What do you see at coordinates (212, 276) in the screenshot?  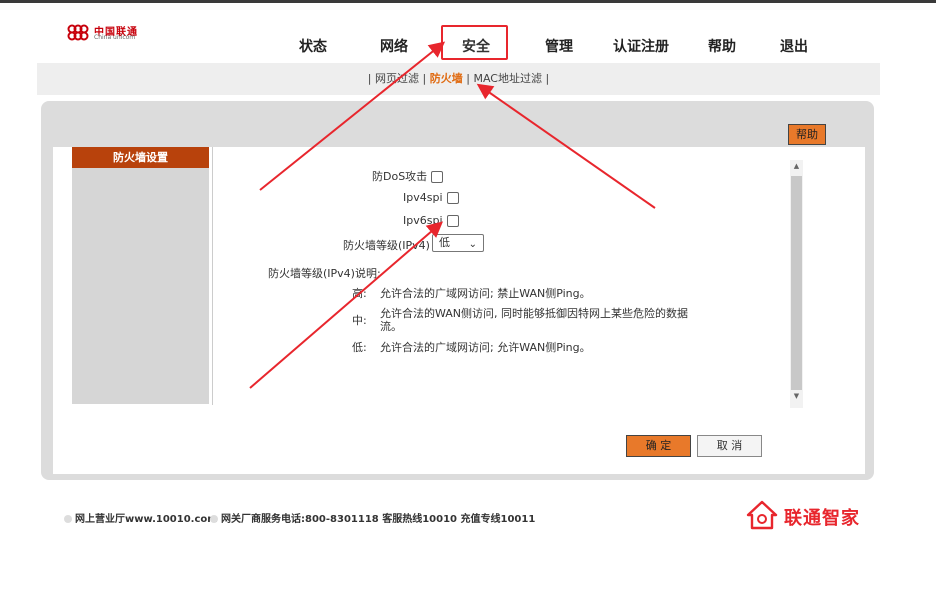 I see `divider` at bounding box center [212, 276].